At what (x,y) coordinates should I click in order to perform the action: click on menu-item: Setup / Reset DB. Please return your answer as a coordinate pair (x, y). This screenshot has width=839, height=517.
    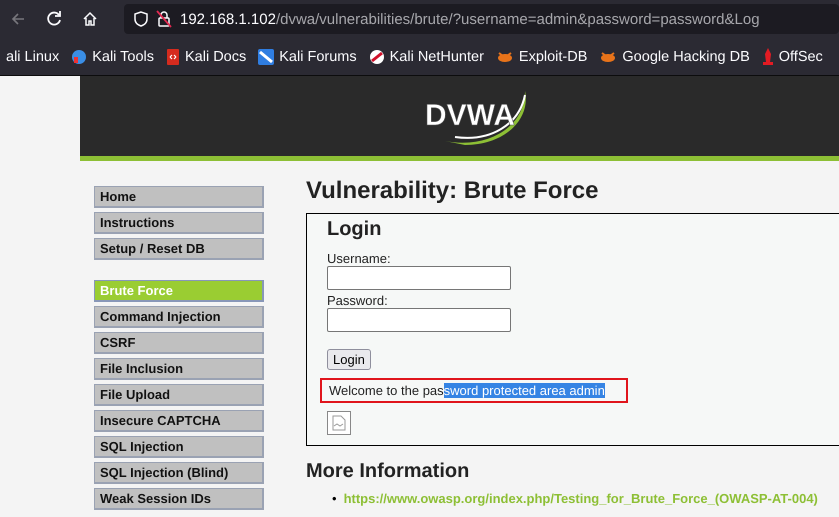
    Looking at the image, I should click on (179, 249).